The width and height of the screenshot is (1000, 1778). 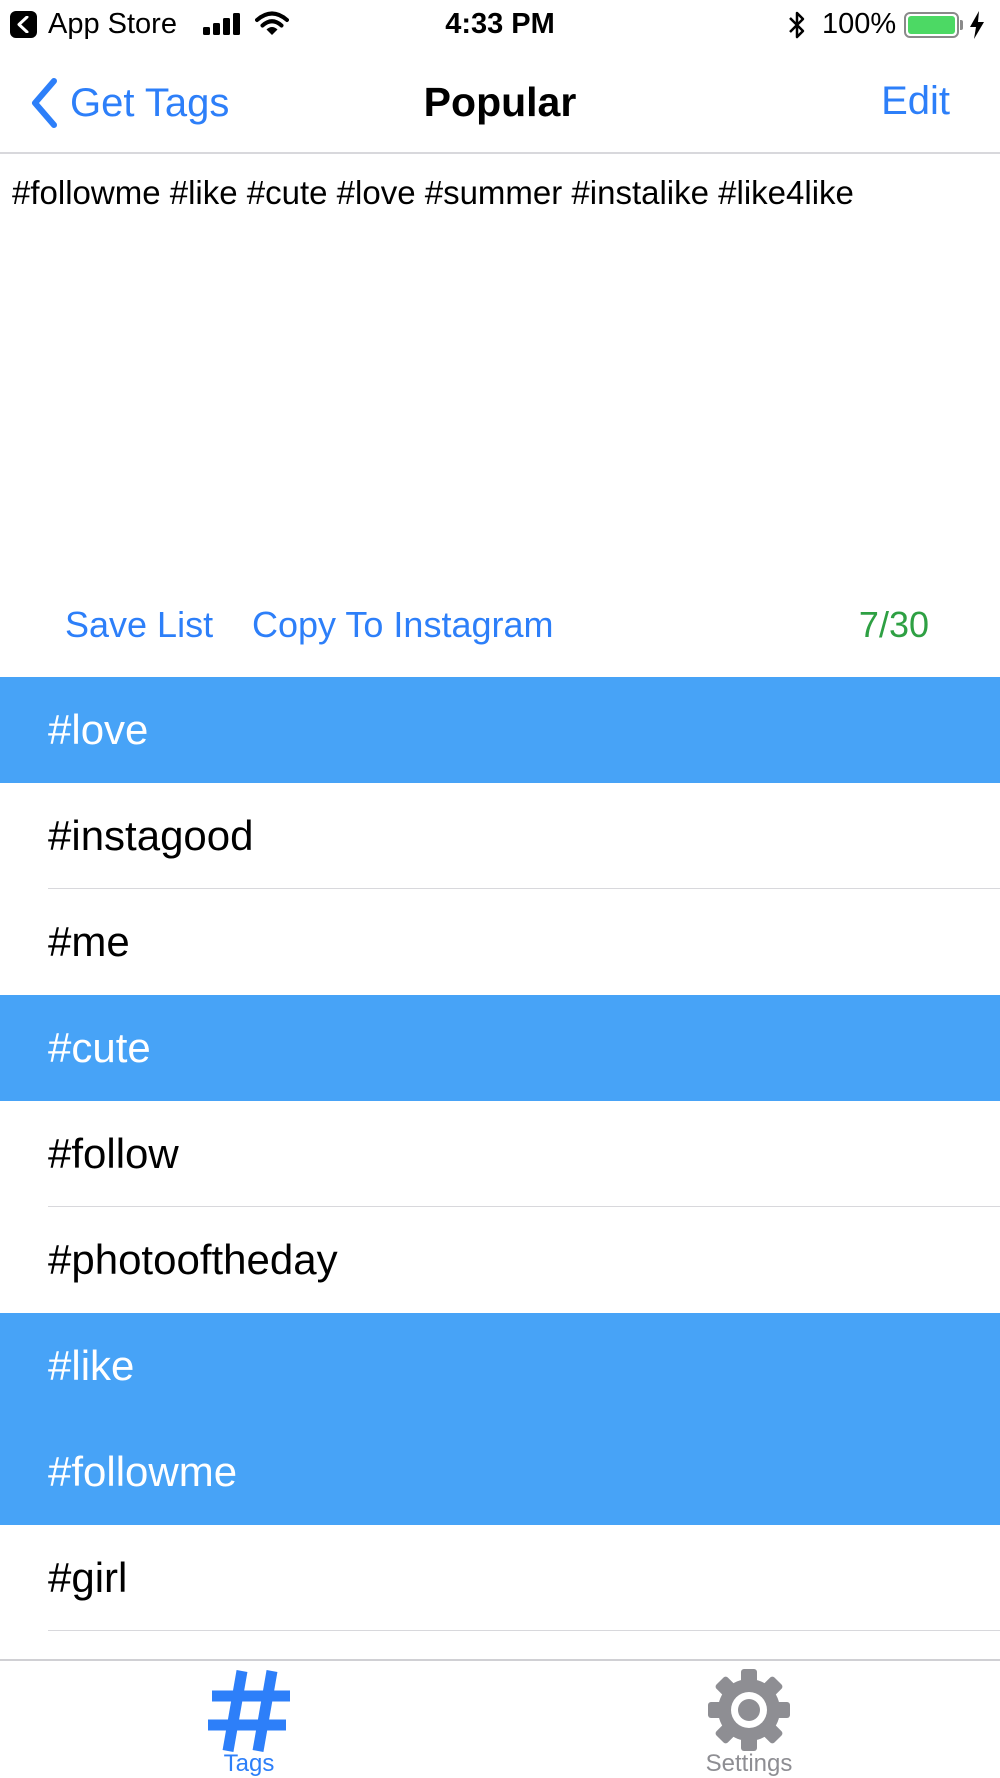 I want to click on gear-icon, so click(x=749, y=1710).